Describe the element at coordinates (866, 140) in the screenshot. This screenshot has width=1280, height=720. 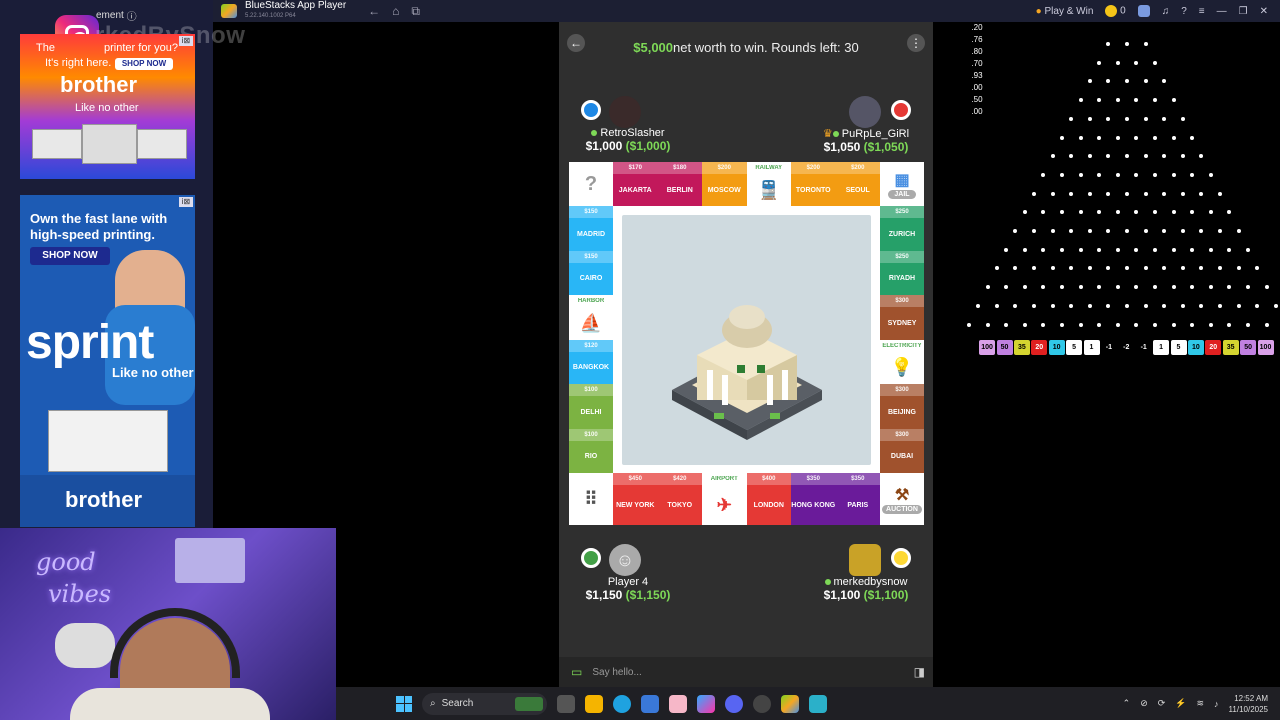
I see `player-card-purple-girl: ♛ PuRpLe_GiRl $1,050 ($1,050)` at that location.